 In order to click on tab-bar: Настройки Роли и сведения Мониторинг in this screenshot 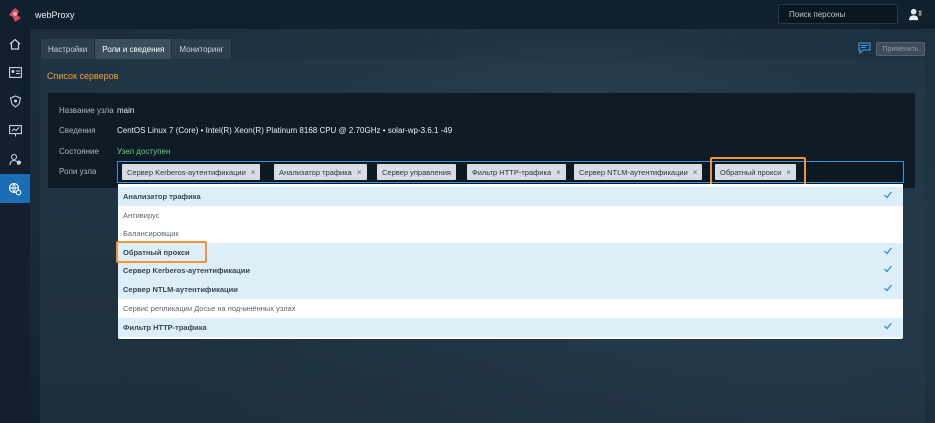, I will do `click(136, 49)`.